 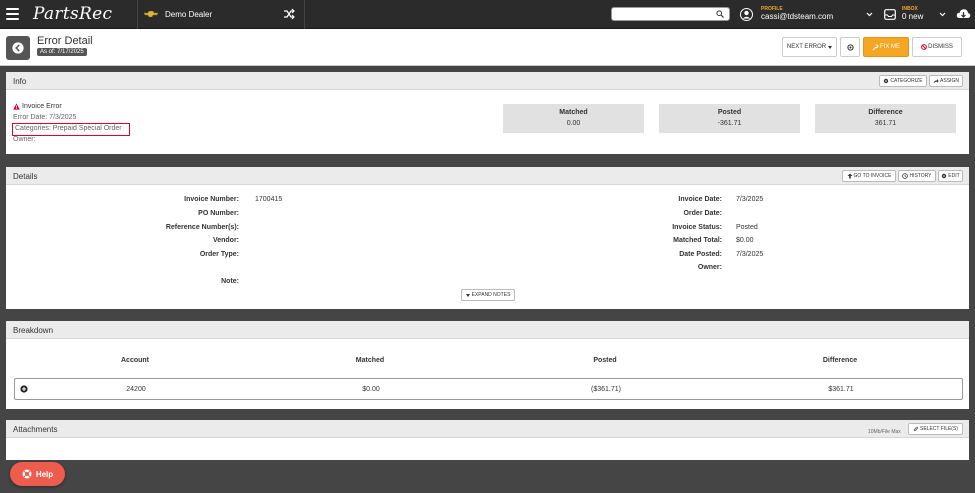 What do you see at coordinates (872, 176) in the screenshot?
I see `go-to-invoice-label: GO TO INVOICE` at bounding box center [872, 176].